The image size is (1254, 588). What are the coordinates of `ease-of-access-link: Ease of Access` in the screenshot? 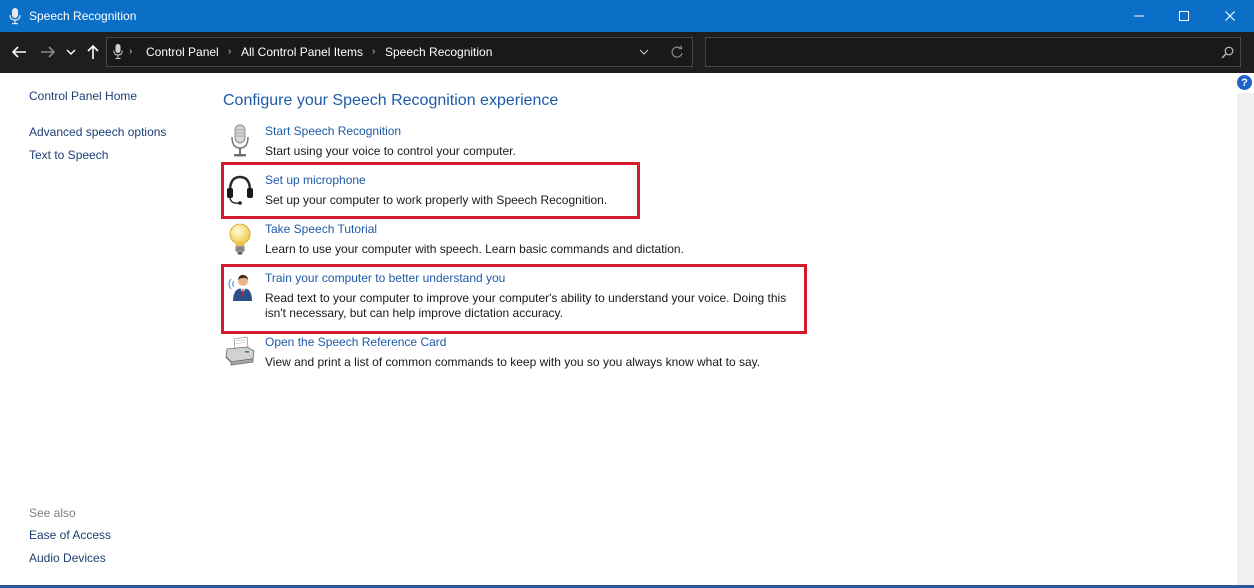 It's located at (70, 535).